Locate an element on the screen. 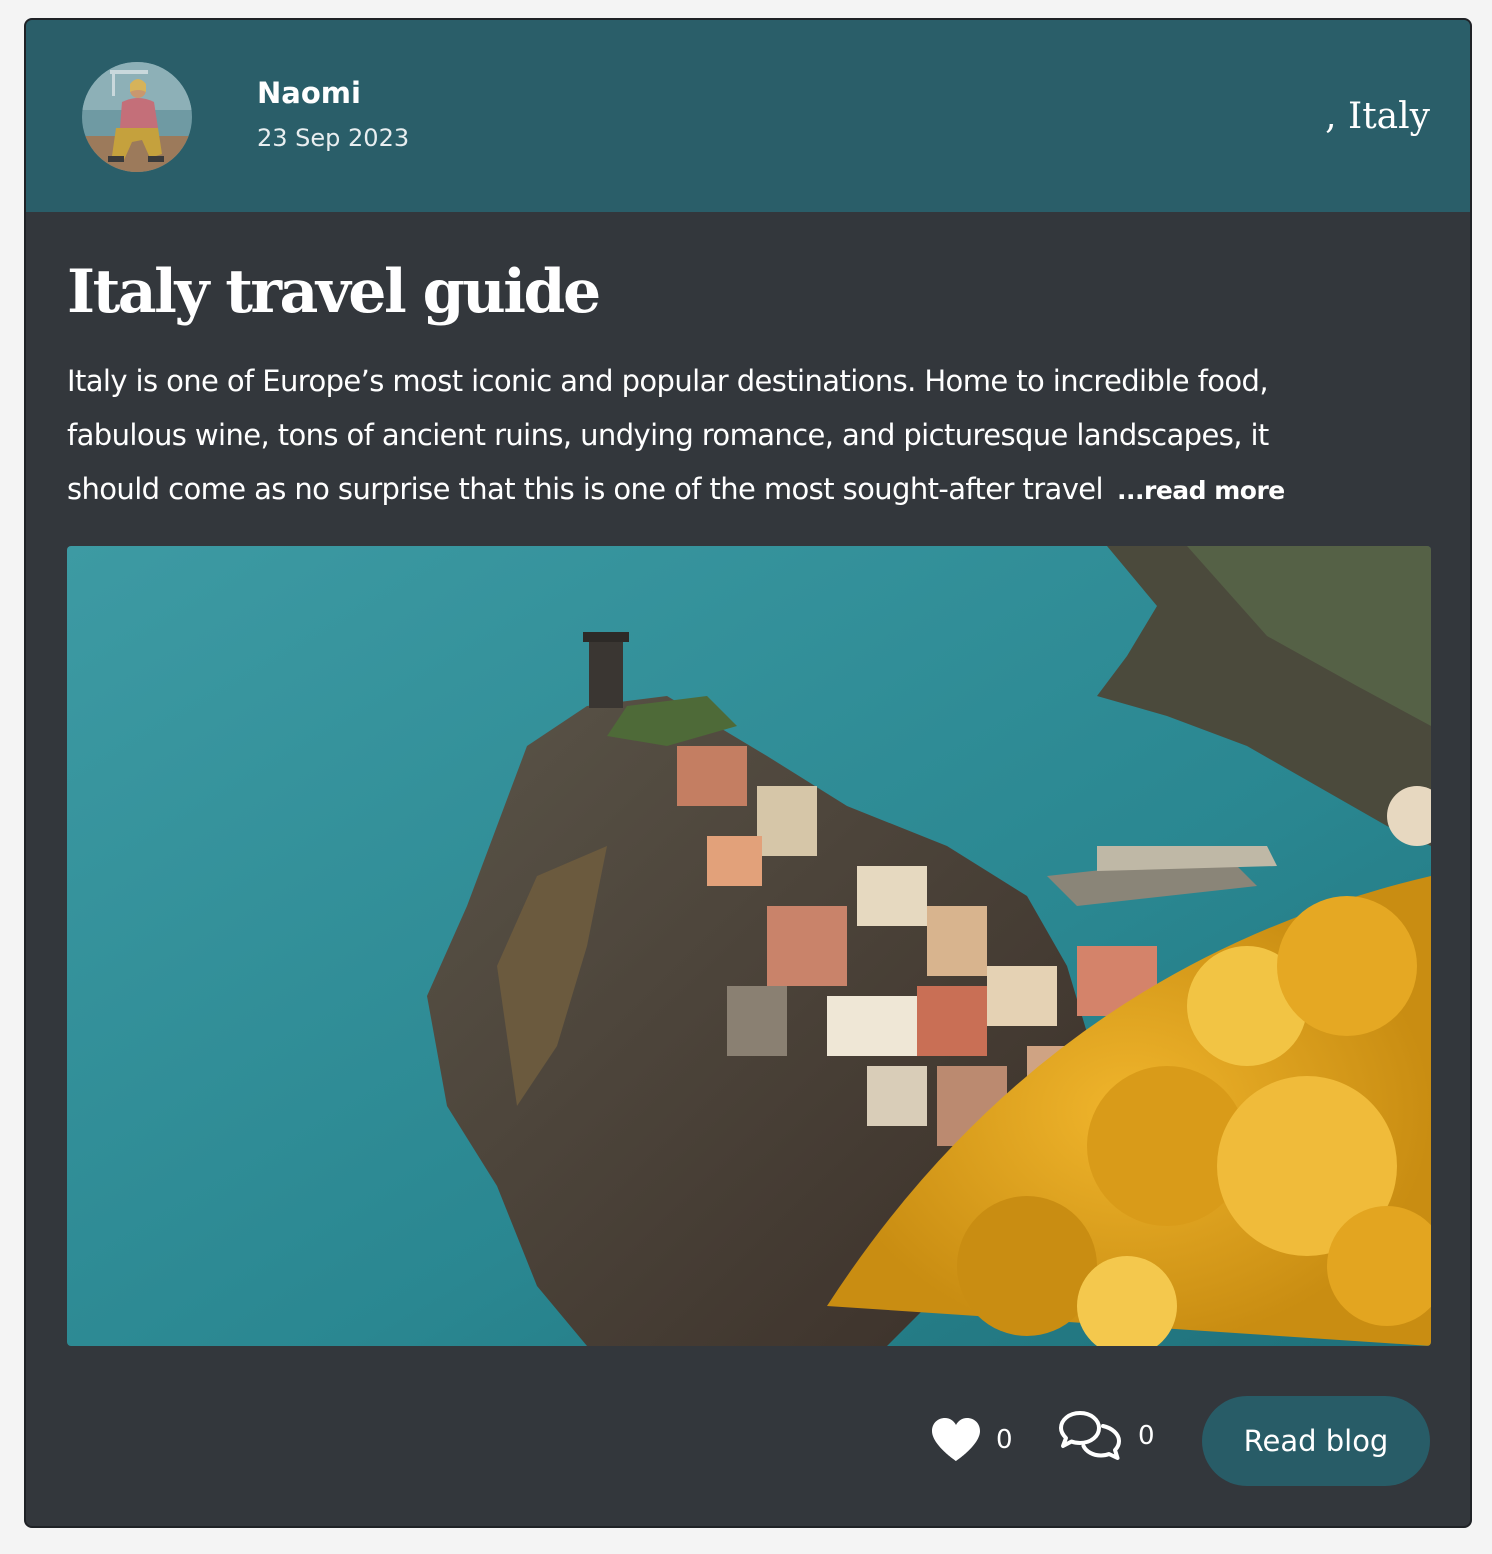  post-header: Naomi 23 Sep 2023 , Italy is located at coordinates (748, 116).